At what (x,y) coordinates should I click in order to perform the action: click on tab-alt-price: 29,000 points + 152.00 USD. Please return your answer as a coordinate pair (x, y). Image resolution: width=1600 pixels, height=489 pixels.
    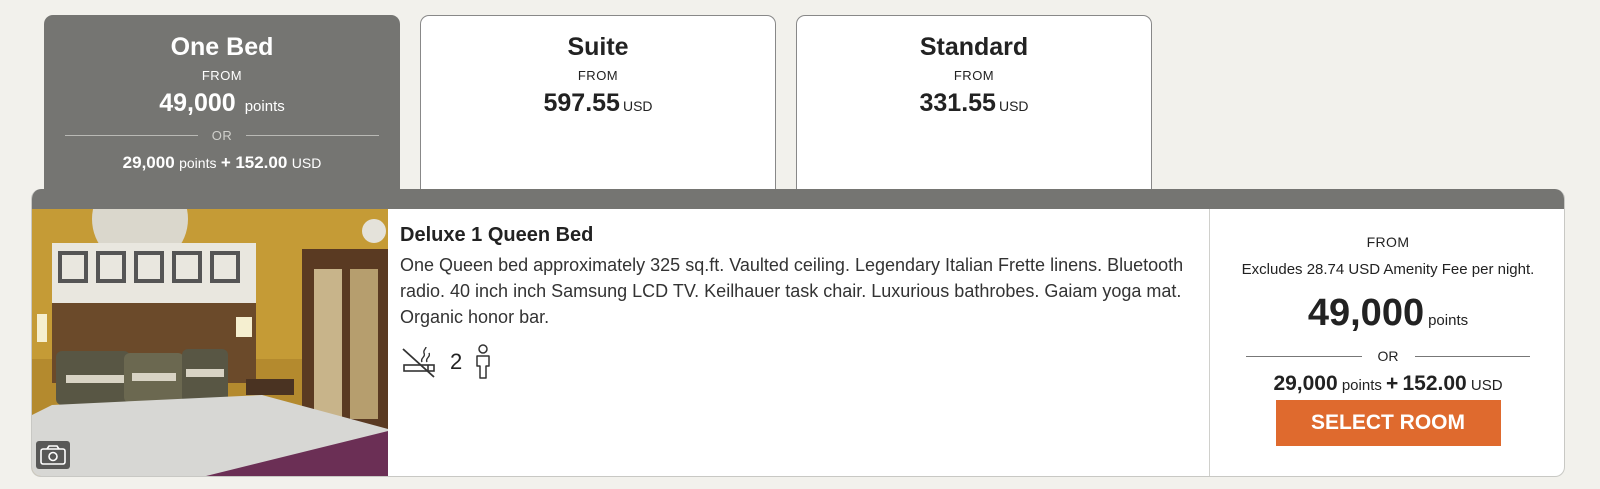
    Looking at the image, I should click on (222, 163).